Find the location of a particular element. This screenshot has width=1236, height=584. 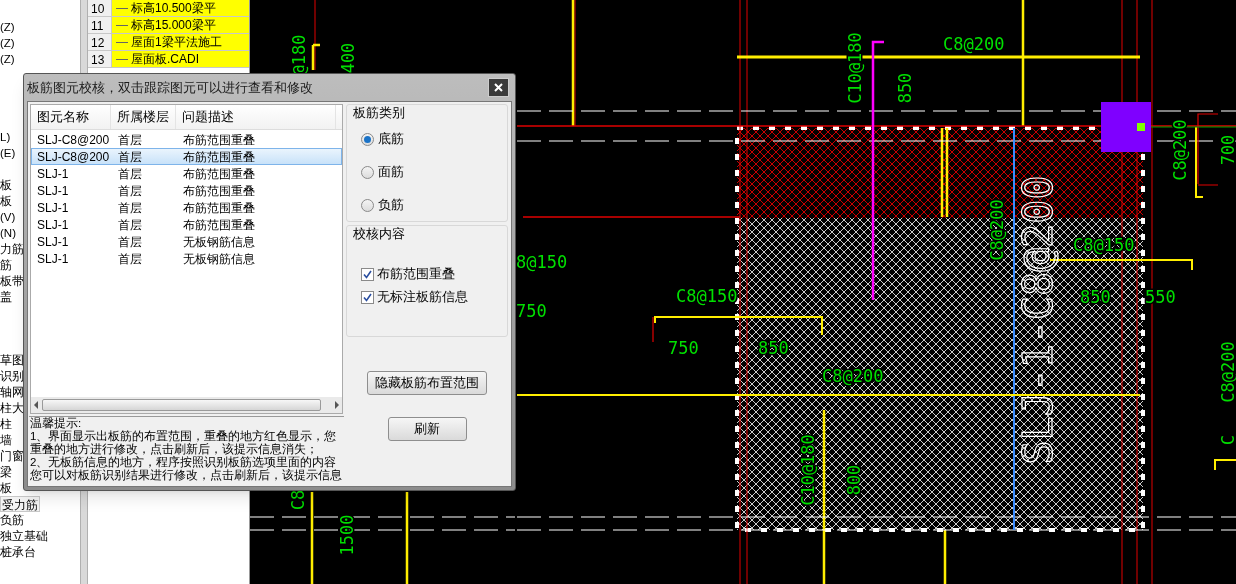

tree-item: 门窗 is located at coordinates (12, 456).